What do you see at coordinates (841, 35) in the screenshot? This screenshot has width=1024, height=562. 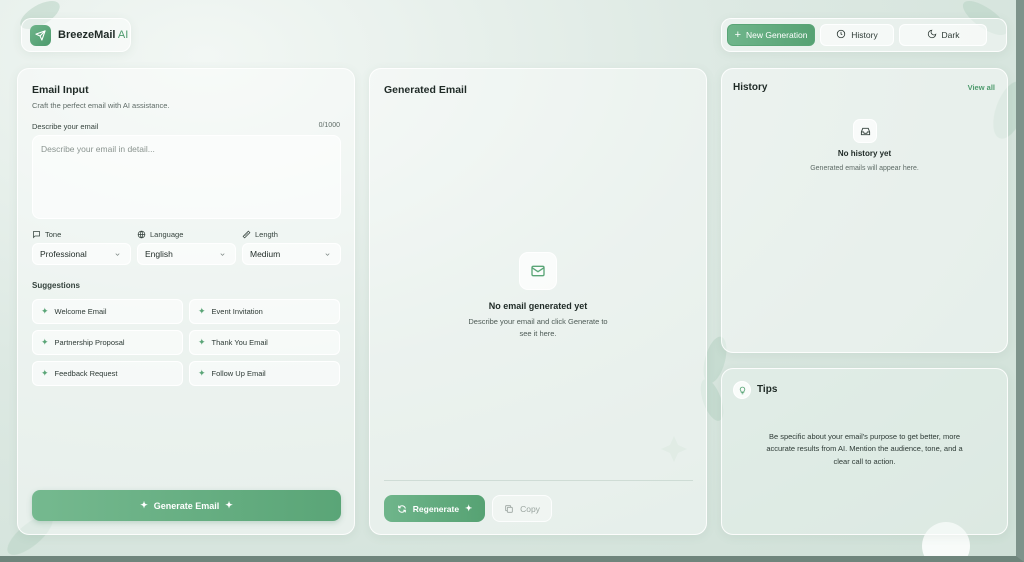 I see `clock-icon` at bounding box center [841, 35].